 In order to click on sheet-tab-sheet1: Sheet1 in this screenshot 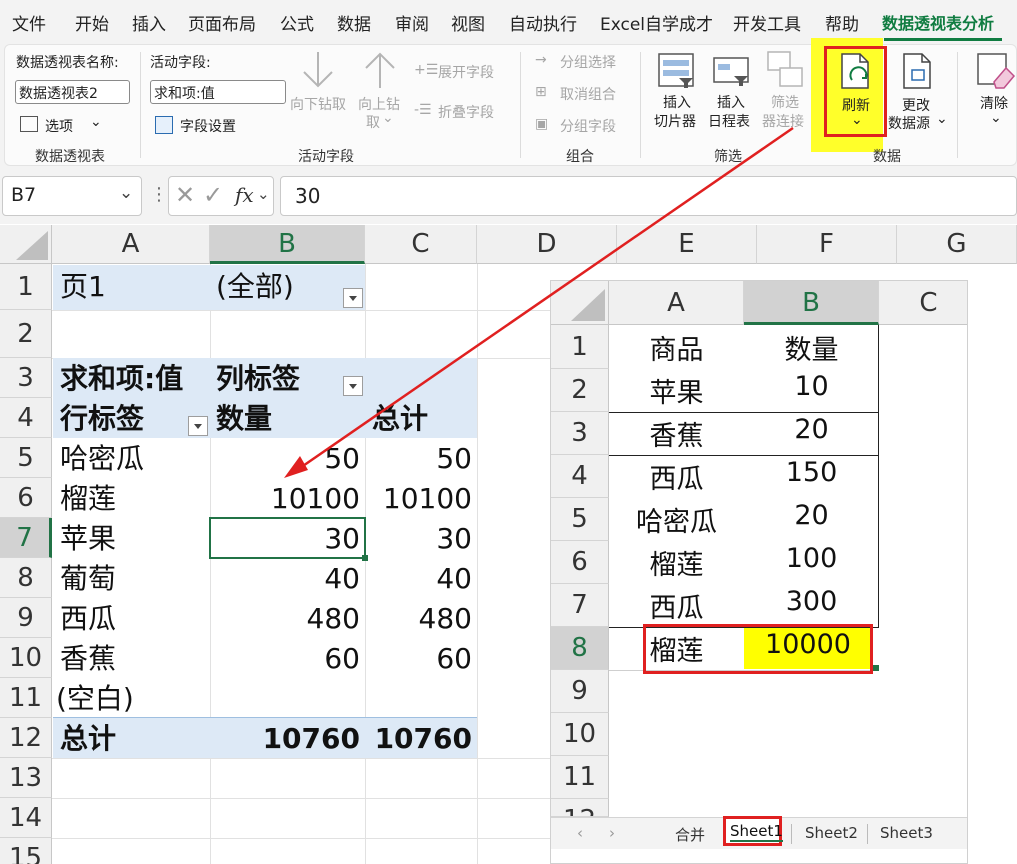, I will do `click(756, 832)`.